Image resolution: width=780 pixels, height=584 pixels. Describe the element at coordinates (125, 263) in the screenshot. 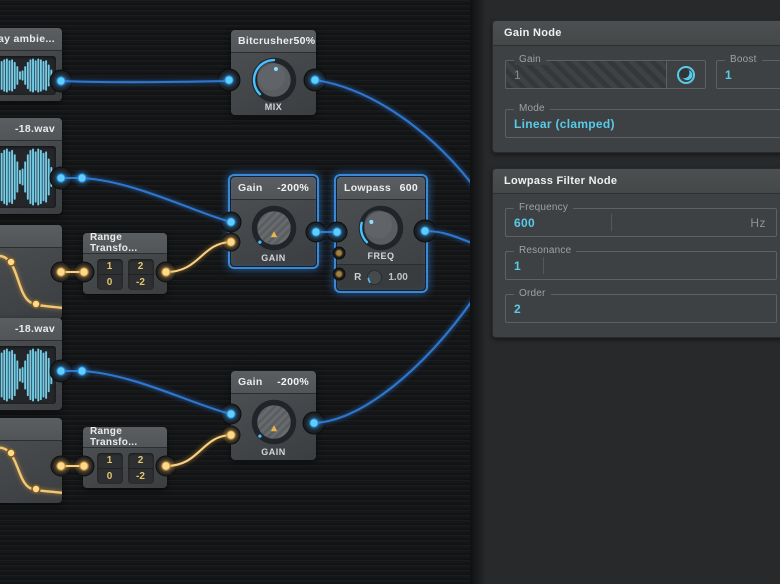

I see `range-transform-node-top: Range Transfo... 10 2 -2` at that location.